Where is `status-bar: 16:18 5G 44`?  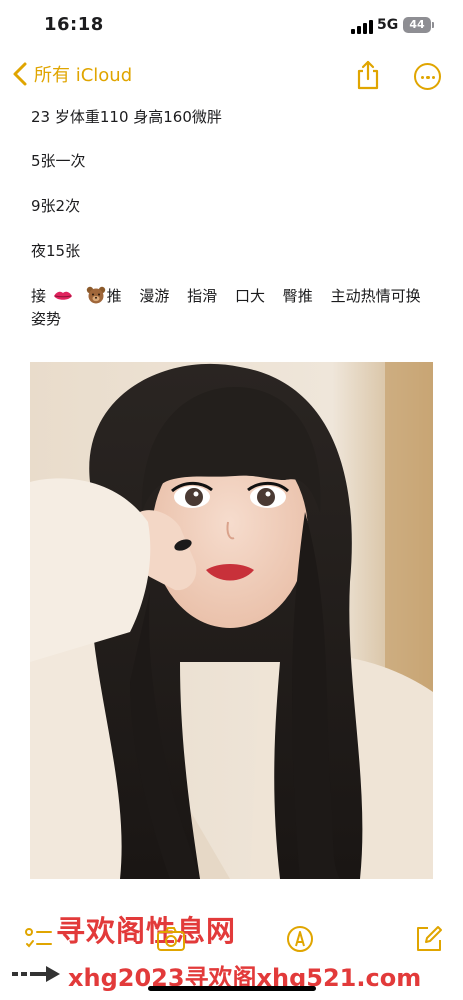 status-bar: 16:18 5G 44 is located at coordinates (231, 26).